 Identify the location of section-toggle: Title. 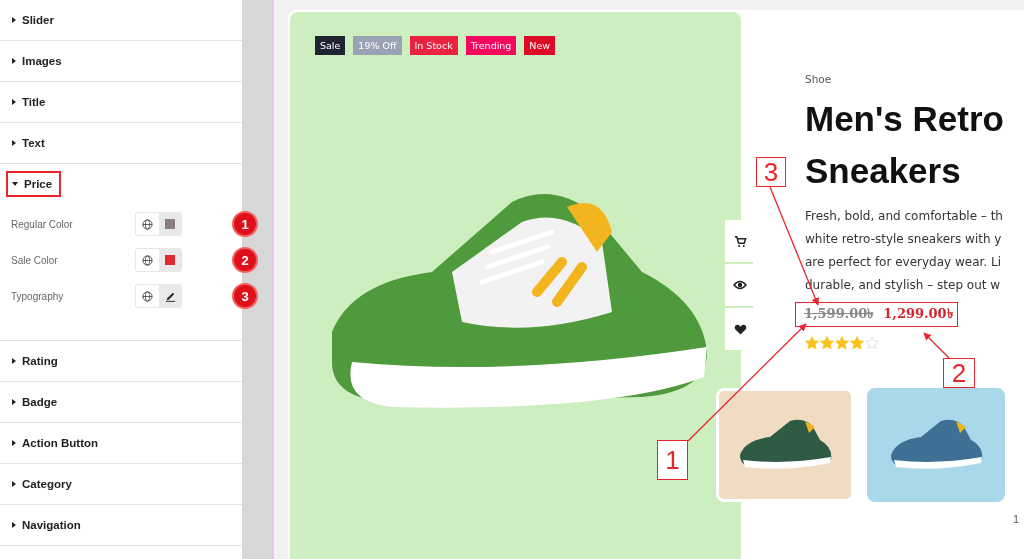
(30, 102).